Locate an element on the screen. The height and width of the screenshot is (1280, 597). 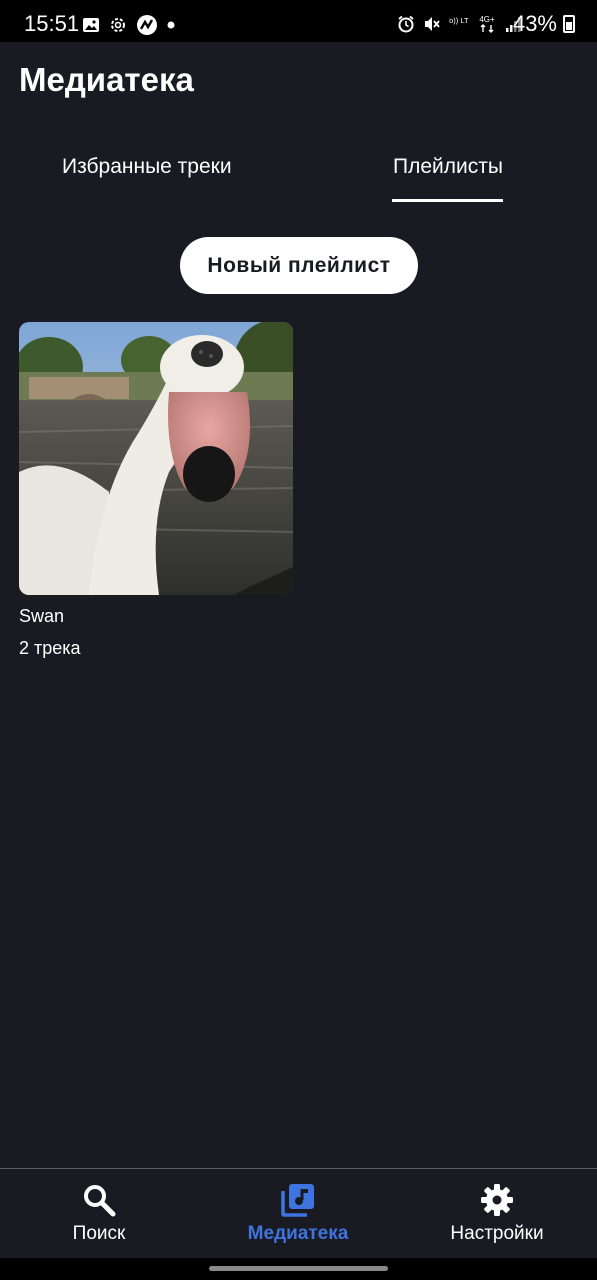
playlist-card: Swan 2 трека is located at coordinates (156, 490).